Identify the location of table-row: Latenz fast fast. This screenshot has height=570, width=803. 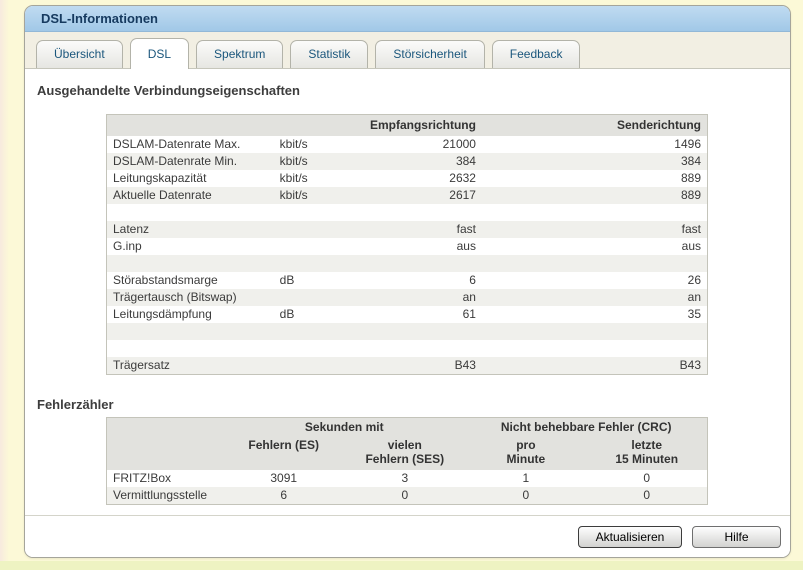
(407, 229).